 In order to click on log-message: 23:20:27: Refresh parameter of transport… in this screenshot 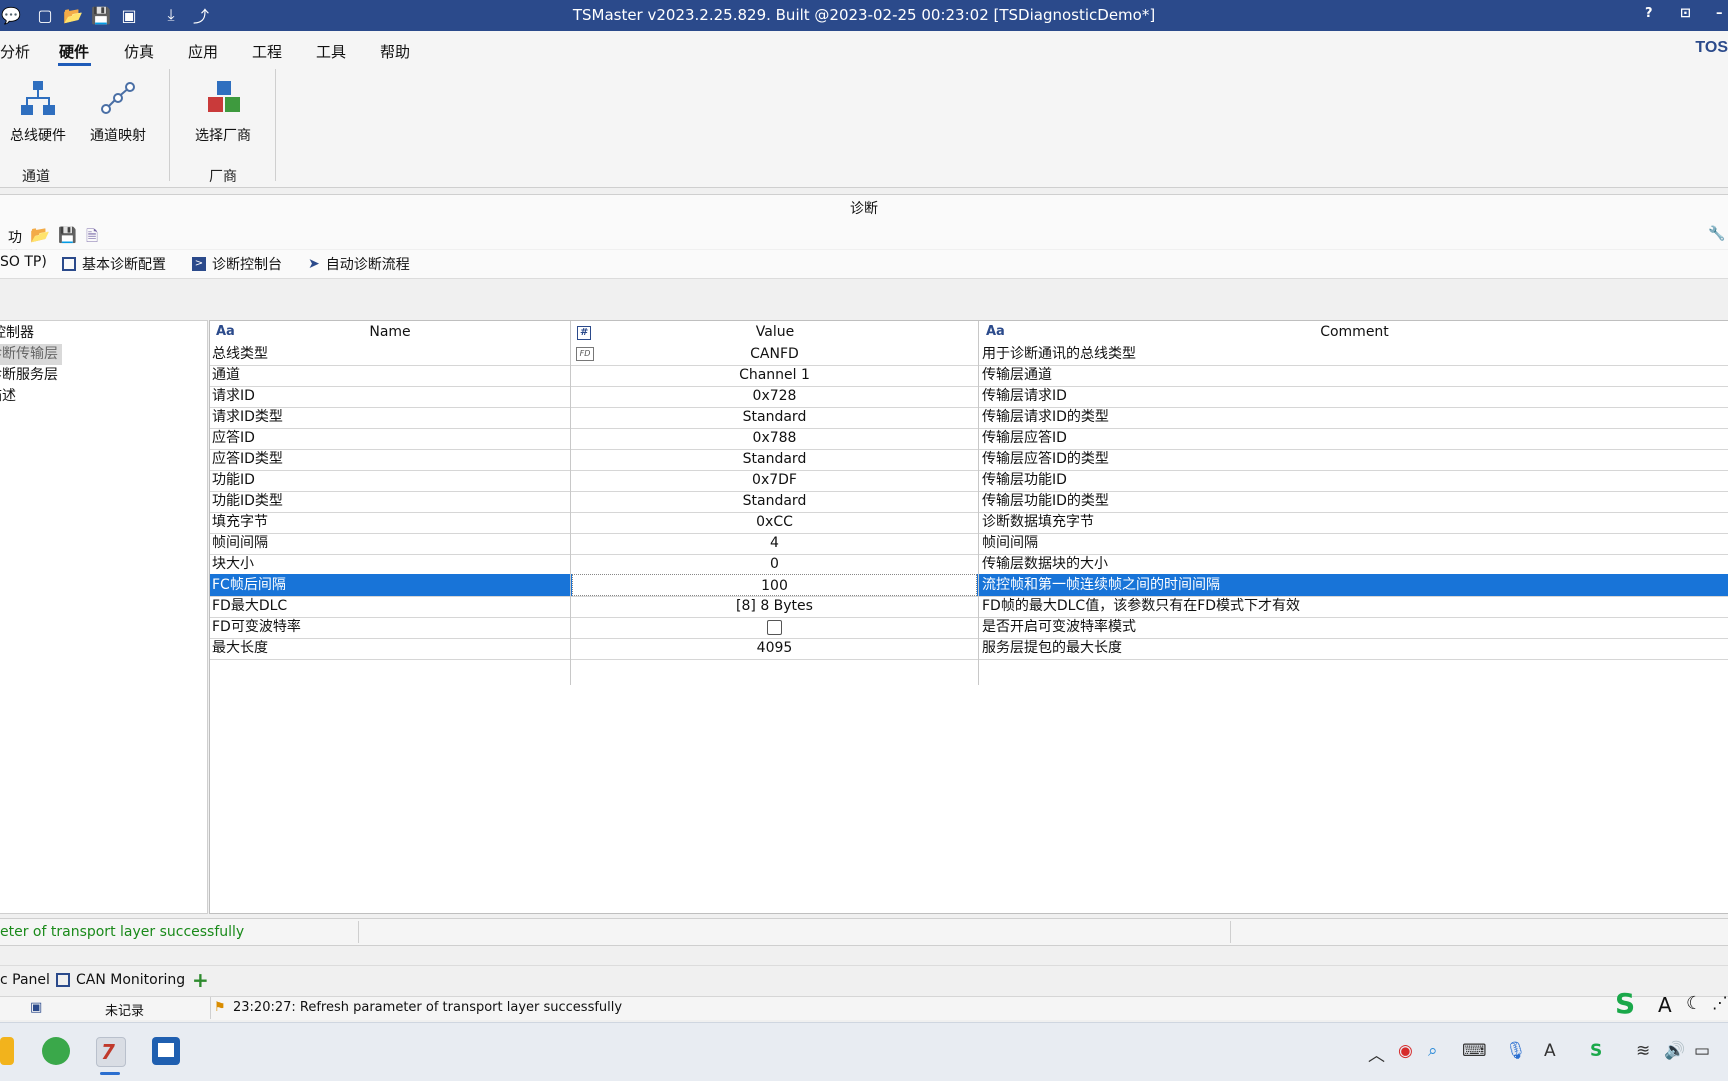, I will do `click(428, 1007)`.